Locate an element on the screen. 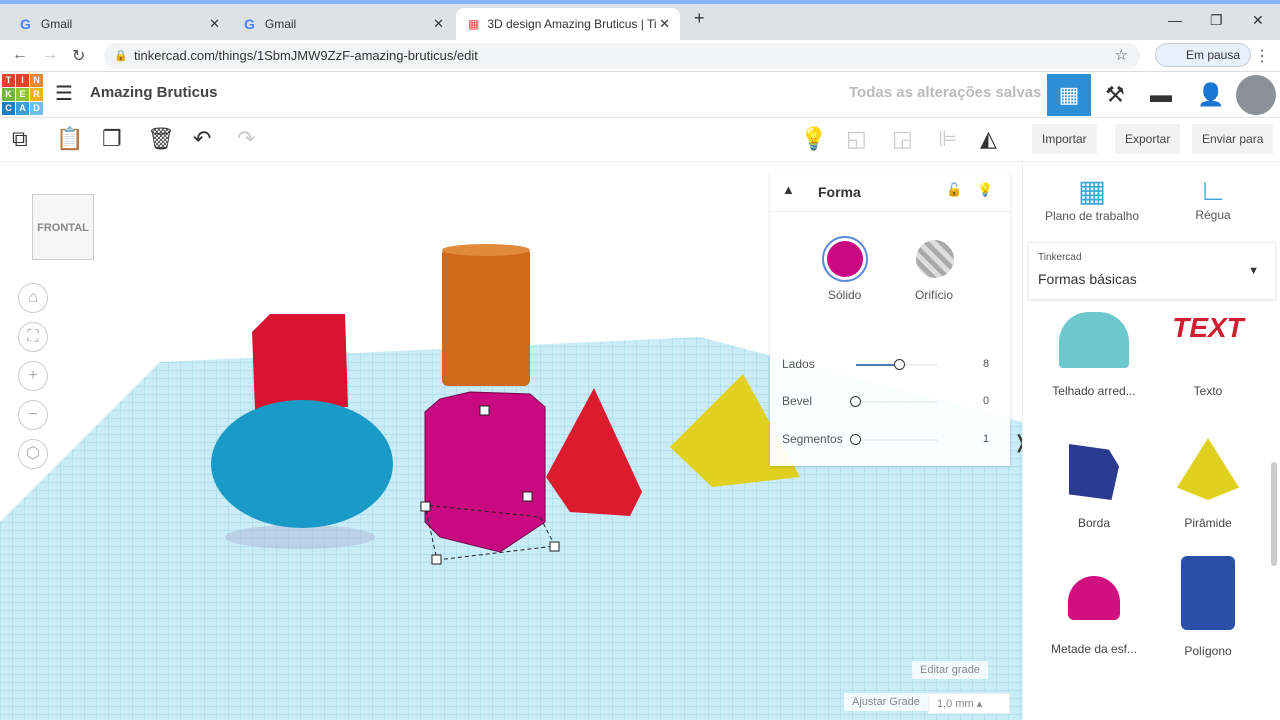  browser-tab-active: ▦ 3D design Amazing Bruticus | Tin ✕ is located at coordinates (568, 24).